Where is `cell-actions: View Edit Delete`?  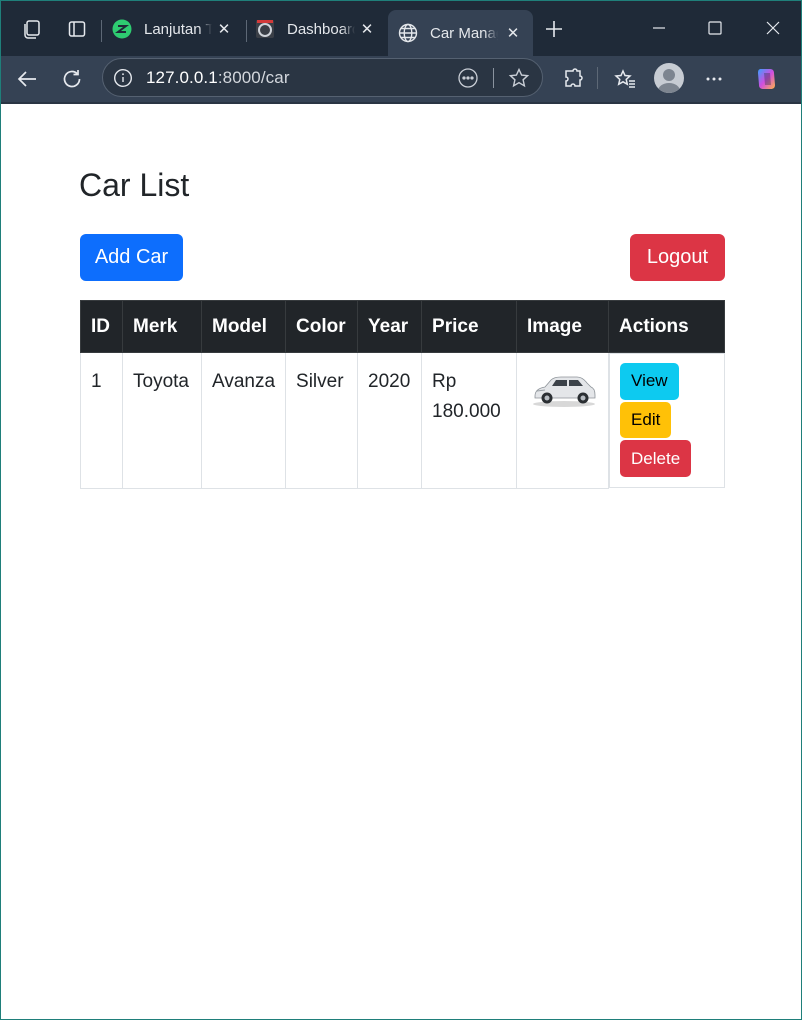
cell-actions: View Edit Delete is located at coordinates (667, 420).